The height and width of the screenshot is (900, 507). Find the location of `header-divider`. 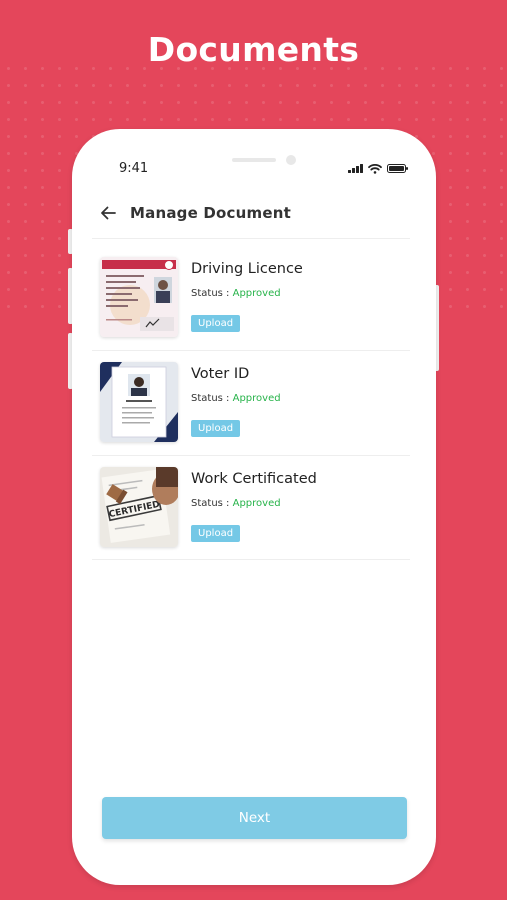

header-divider is located at coordinates (251, 238).